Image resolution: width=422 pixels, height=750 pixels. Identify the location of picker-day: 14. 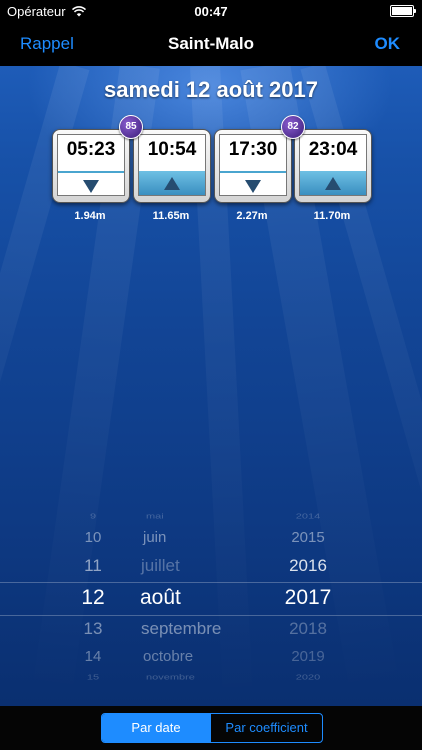
(93, 656).